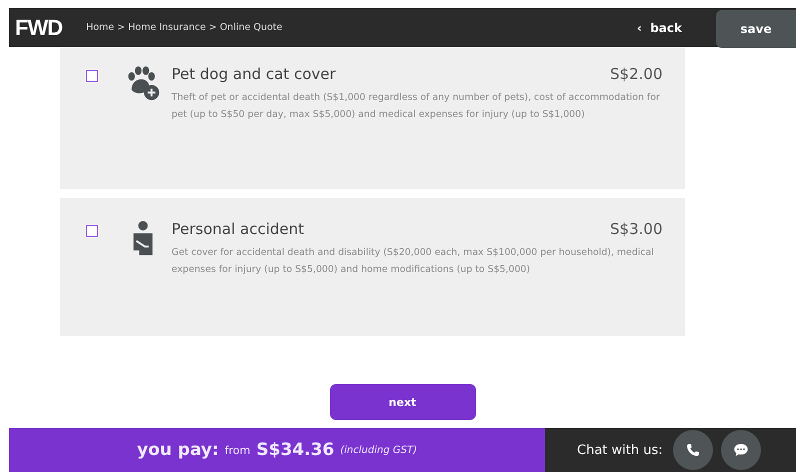 The height and width of the screenshot is (472, 796). What do you see at coordinates (403, 402) in the screenshot?
I see `next-button: next` at bounding box center [403, 402].